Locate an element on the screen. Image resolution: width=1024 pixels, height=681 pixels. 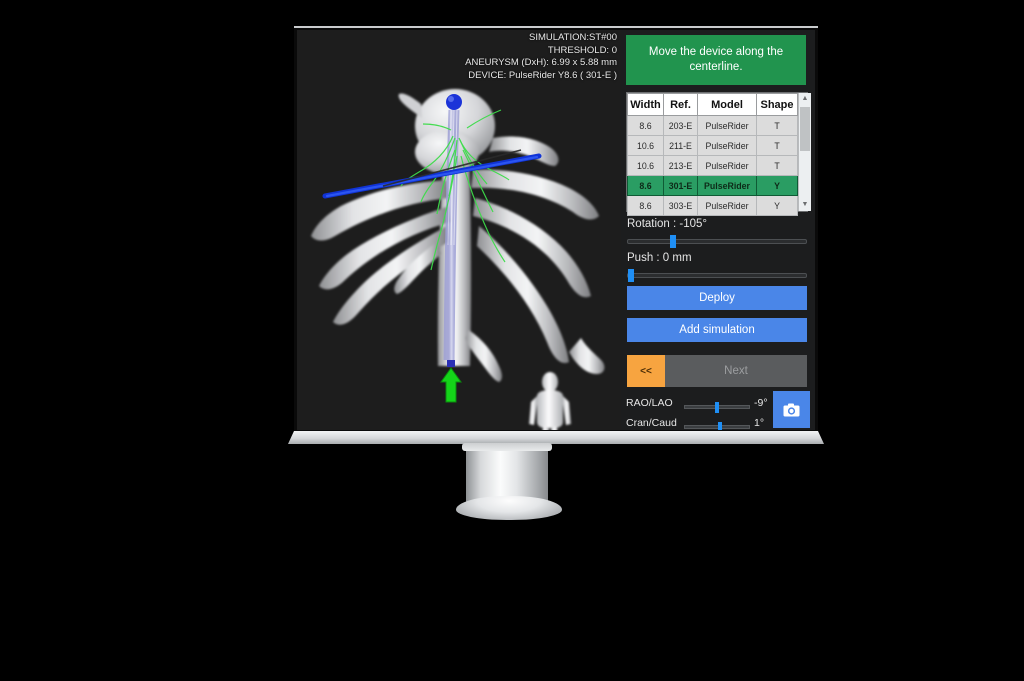
table-row: 8.6 303-E PulseRider Y is located at coordinates (712, 205).